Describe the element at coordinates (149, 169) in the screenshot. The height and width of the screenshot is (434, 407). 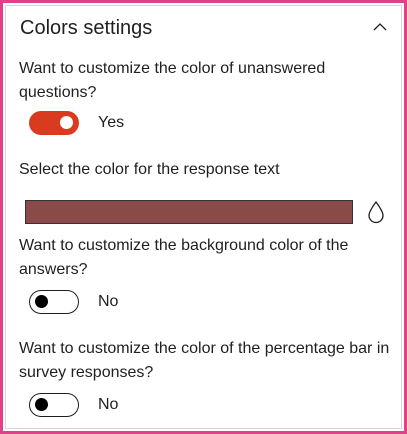
I see `response-text-color-label: Select the color for the response text` at that location.